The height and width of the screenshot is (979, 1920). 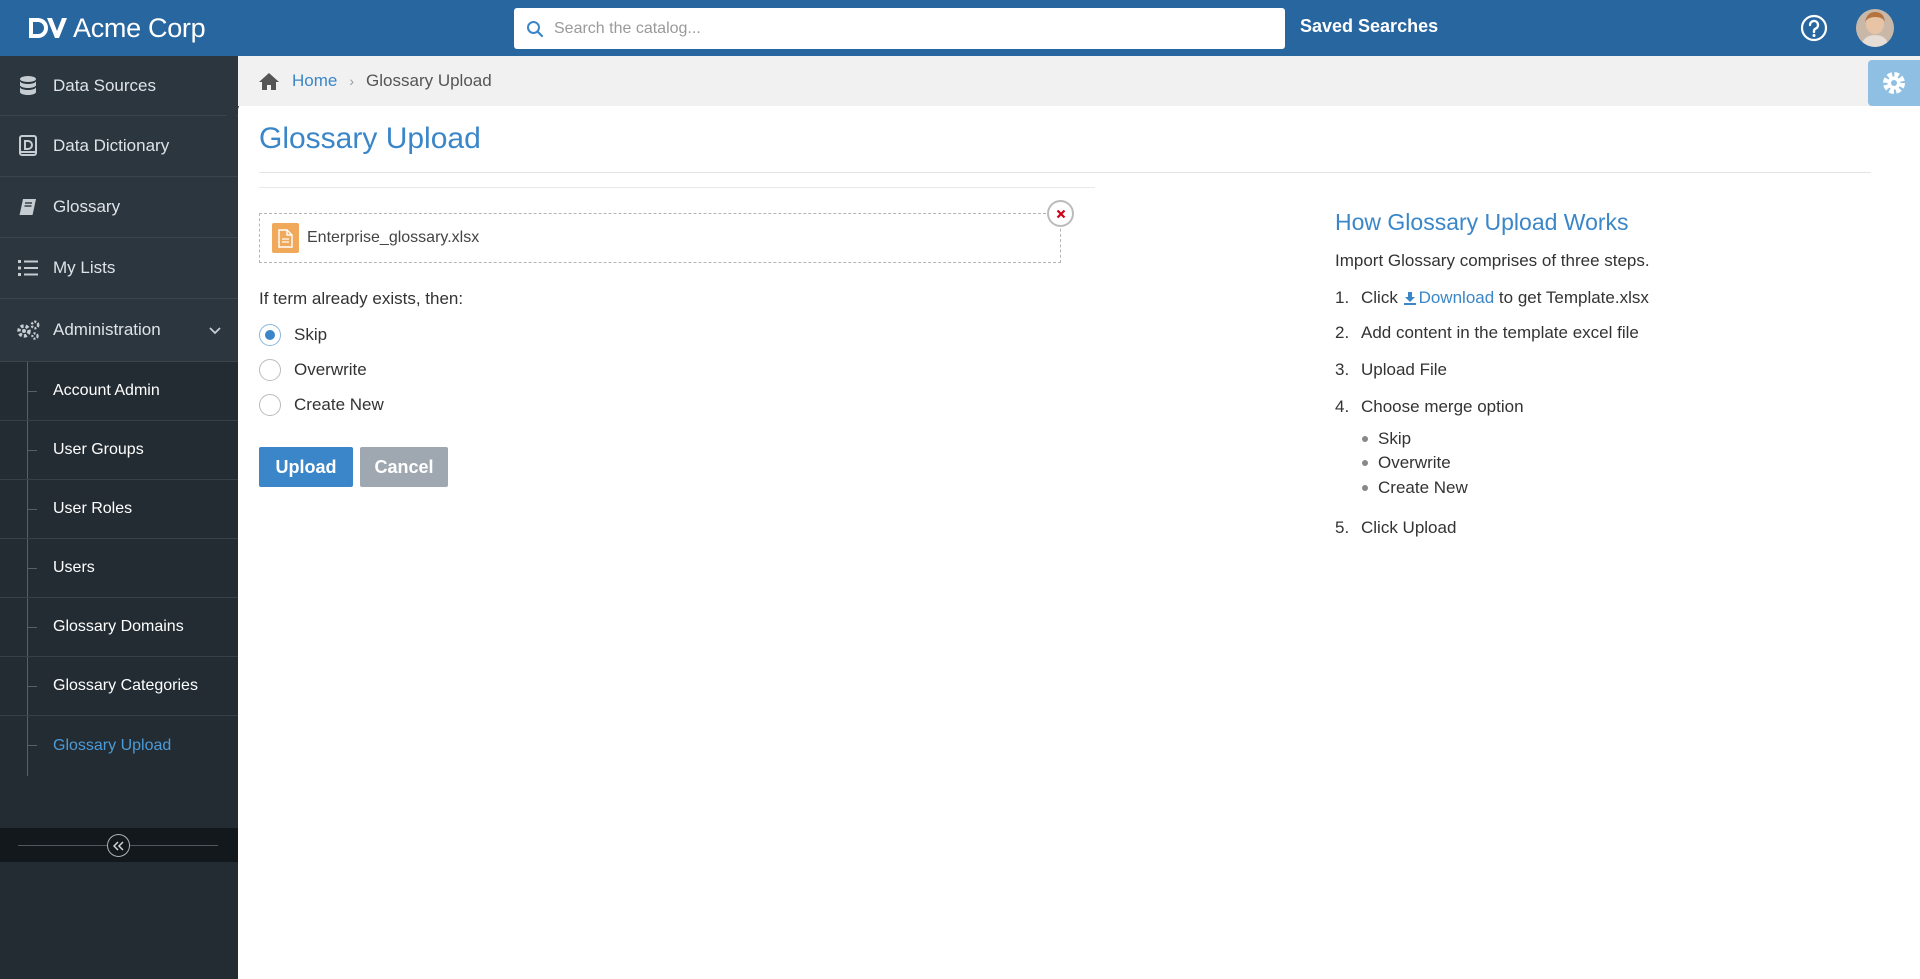 I want to click on collapse-sidebar-button, so click(x=118, y=845).